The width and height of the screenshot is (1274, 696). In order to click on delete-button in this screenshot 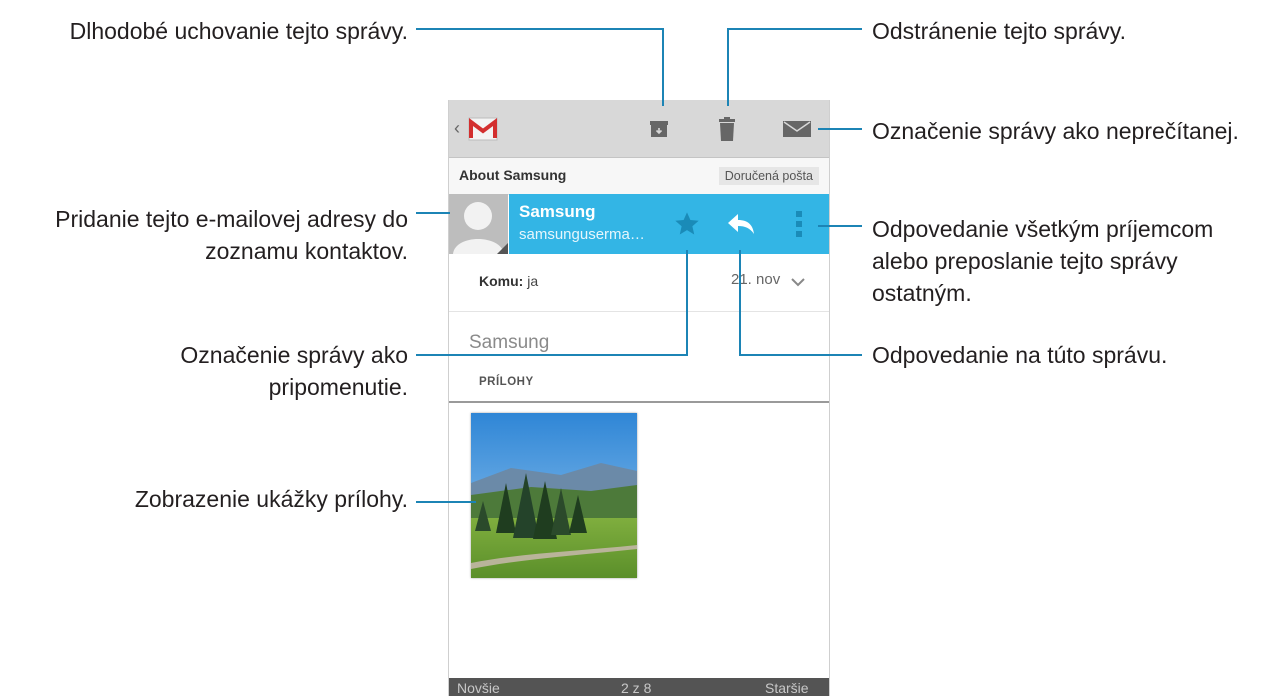, I will do `click(727, 128)`.